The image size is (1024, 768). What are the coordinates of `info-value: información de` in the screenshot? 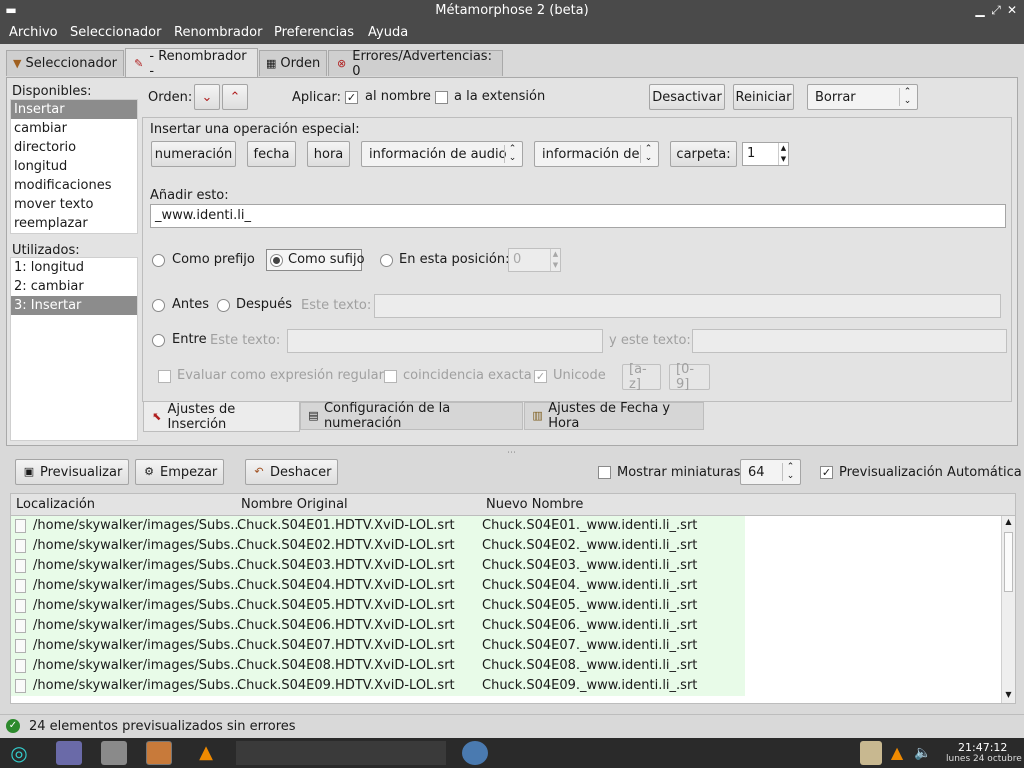 It's located at (591, 154).